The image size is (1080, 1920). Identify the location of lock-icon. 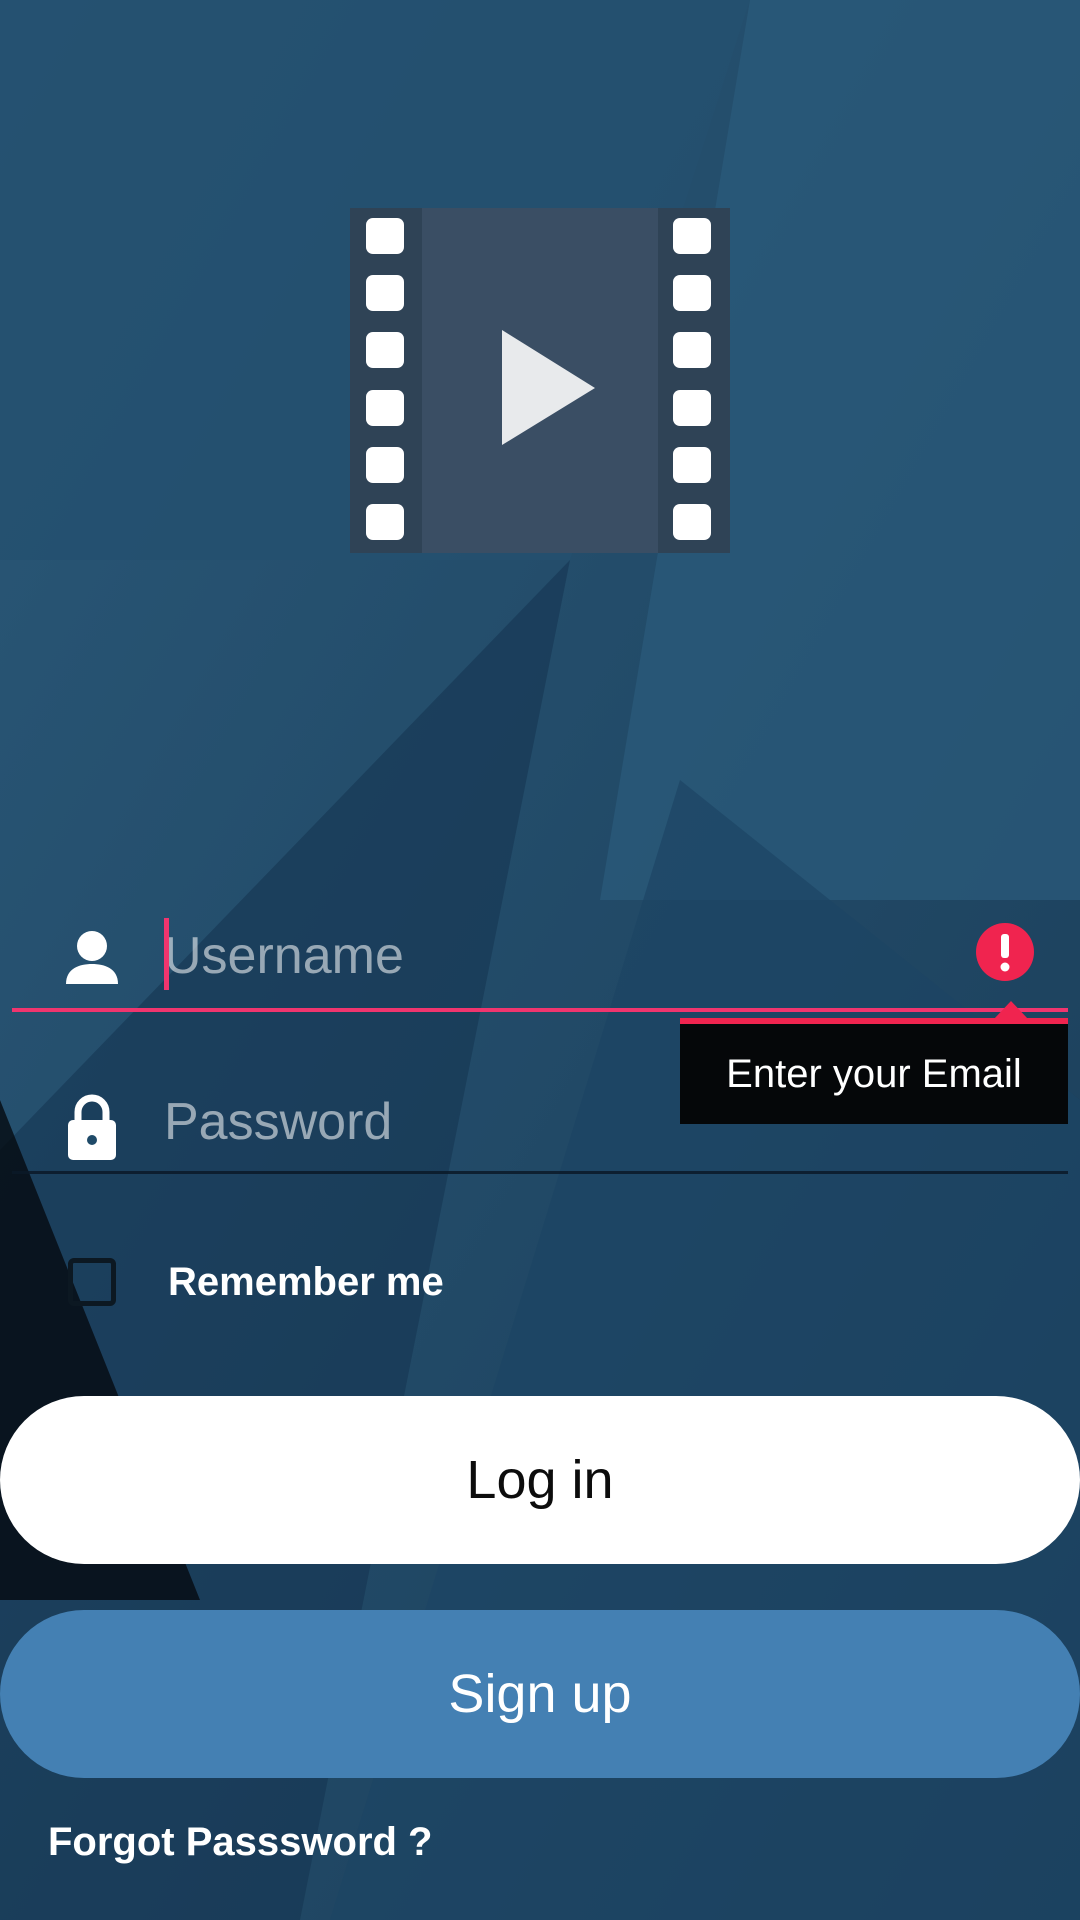
(92, 1126).